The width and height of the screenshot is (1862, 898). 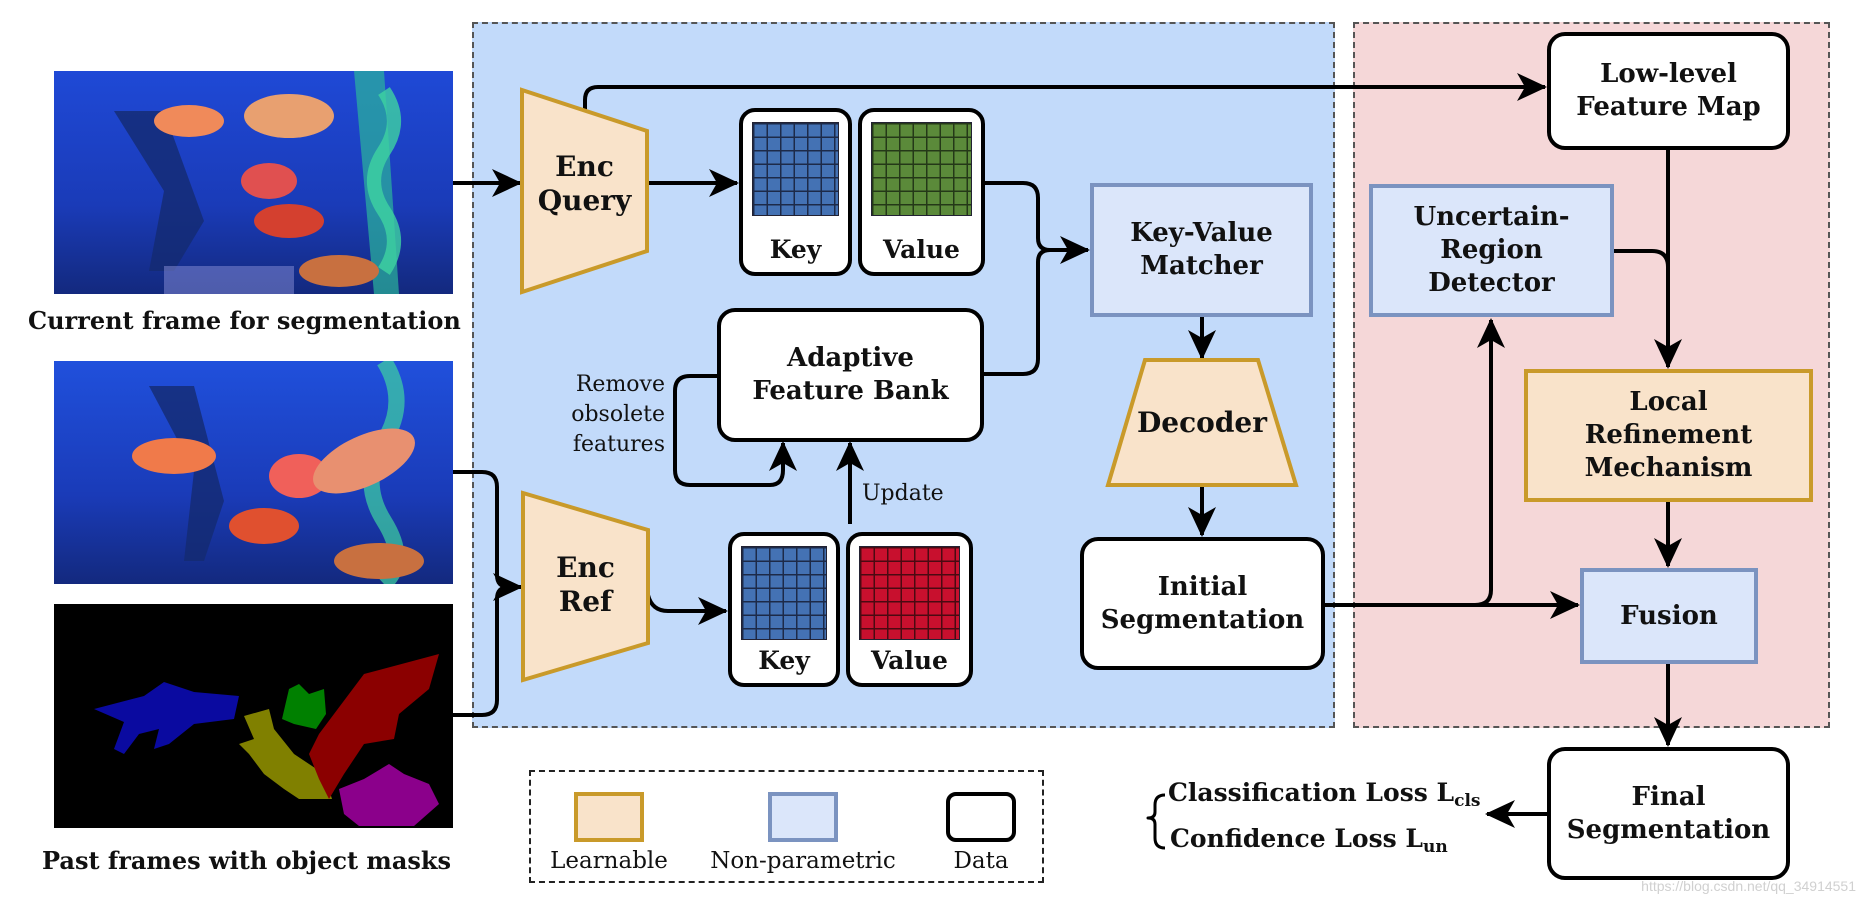 What do you see at coordinates (1489, 462) in the screenshot?
I see `arrow-initial-to-uncertain` at bounding box center [1489, 462].